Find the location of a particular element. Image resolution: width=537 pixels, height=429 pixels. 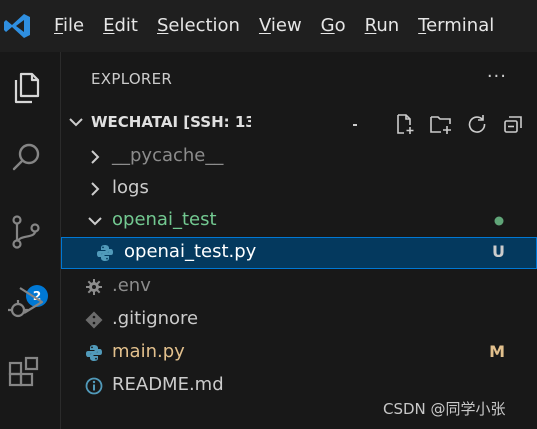

tree-item-label: openai_test.py is located at coordinates (190, 251).